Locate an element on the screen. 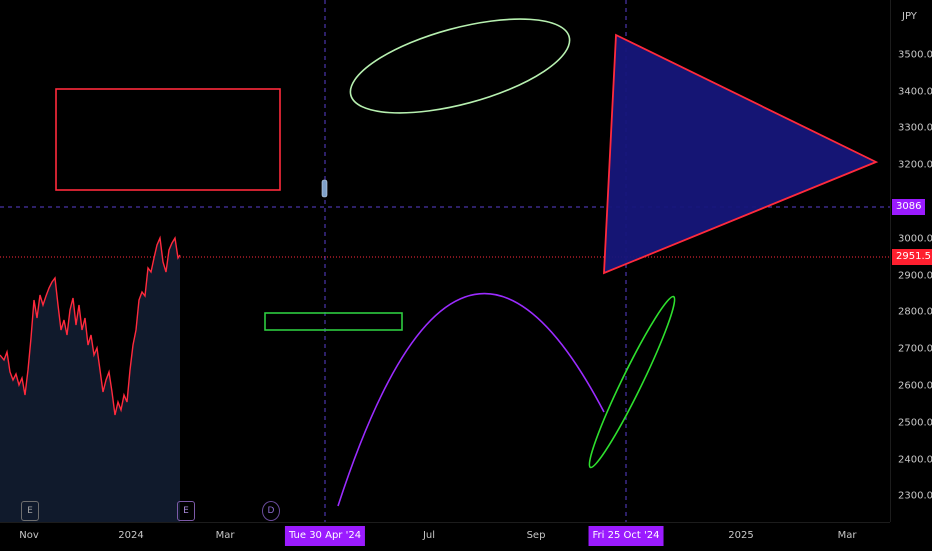 This screenshot has height=551, width=932. price-tick-label: 2400.0 is located at coordinates (915, 460).